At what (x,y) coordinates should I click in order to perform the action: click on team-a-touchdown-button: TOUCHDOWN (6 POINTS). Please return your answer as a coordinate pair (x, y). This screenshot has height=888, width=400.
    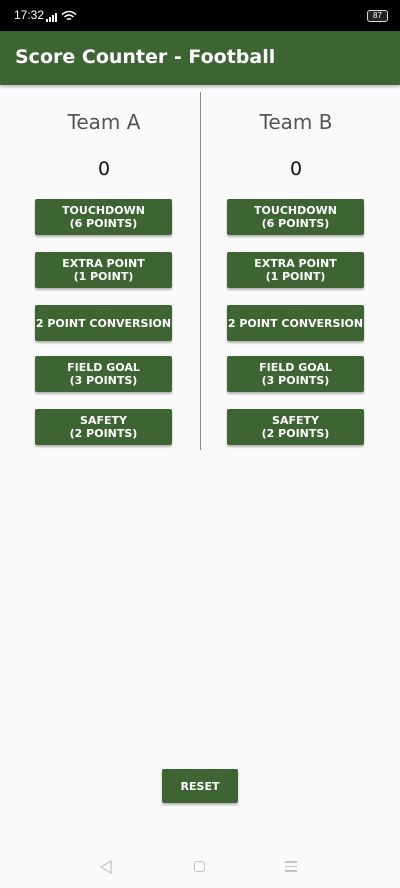
    Looking at the image, I should click on (103, 217).